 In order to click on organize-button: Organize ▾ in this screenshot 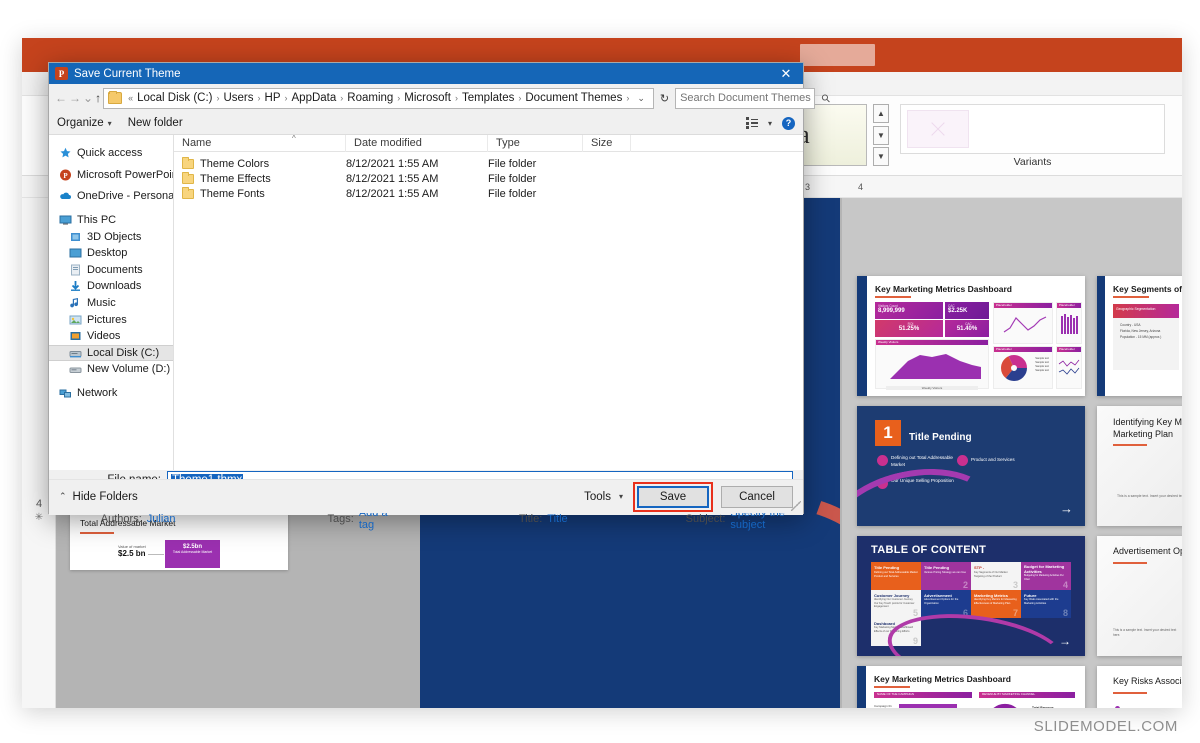, I will do `click(84, 123)`.